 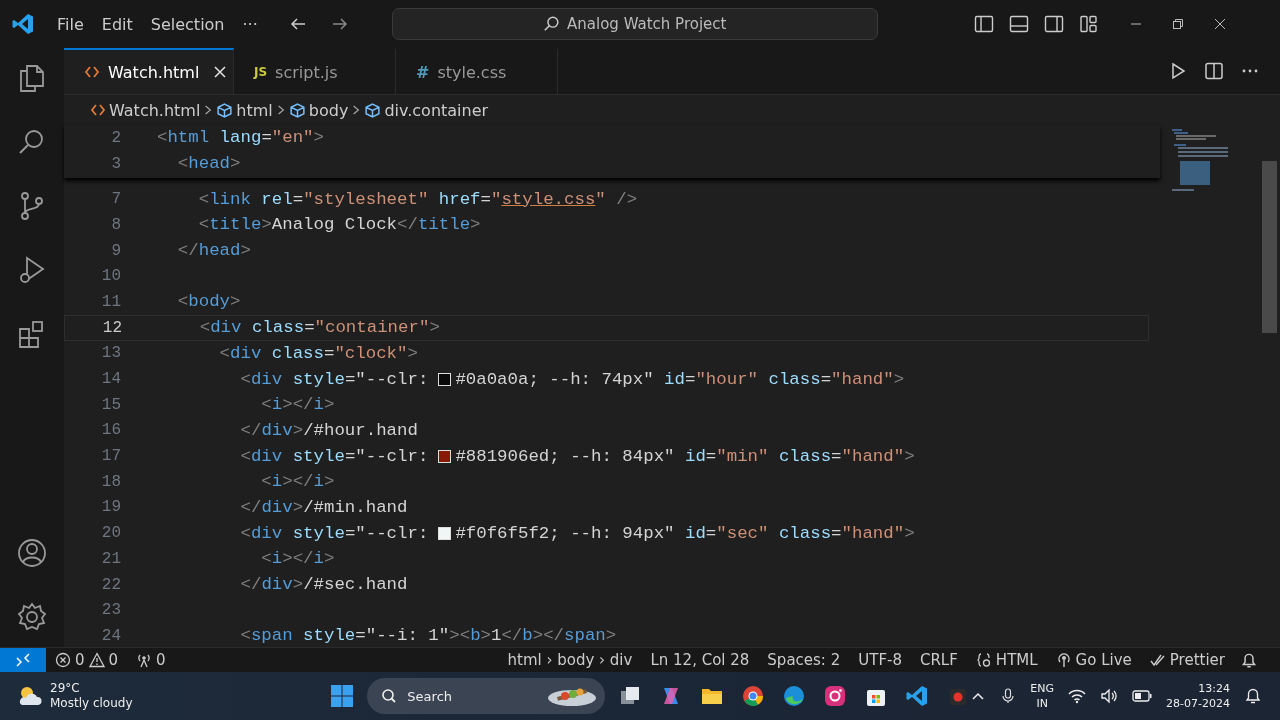 What do you see at coordinates (110, 353) in the screenshot?
I see `line-number: 13` at bounding box center [110, 353].